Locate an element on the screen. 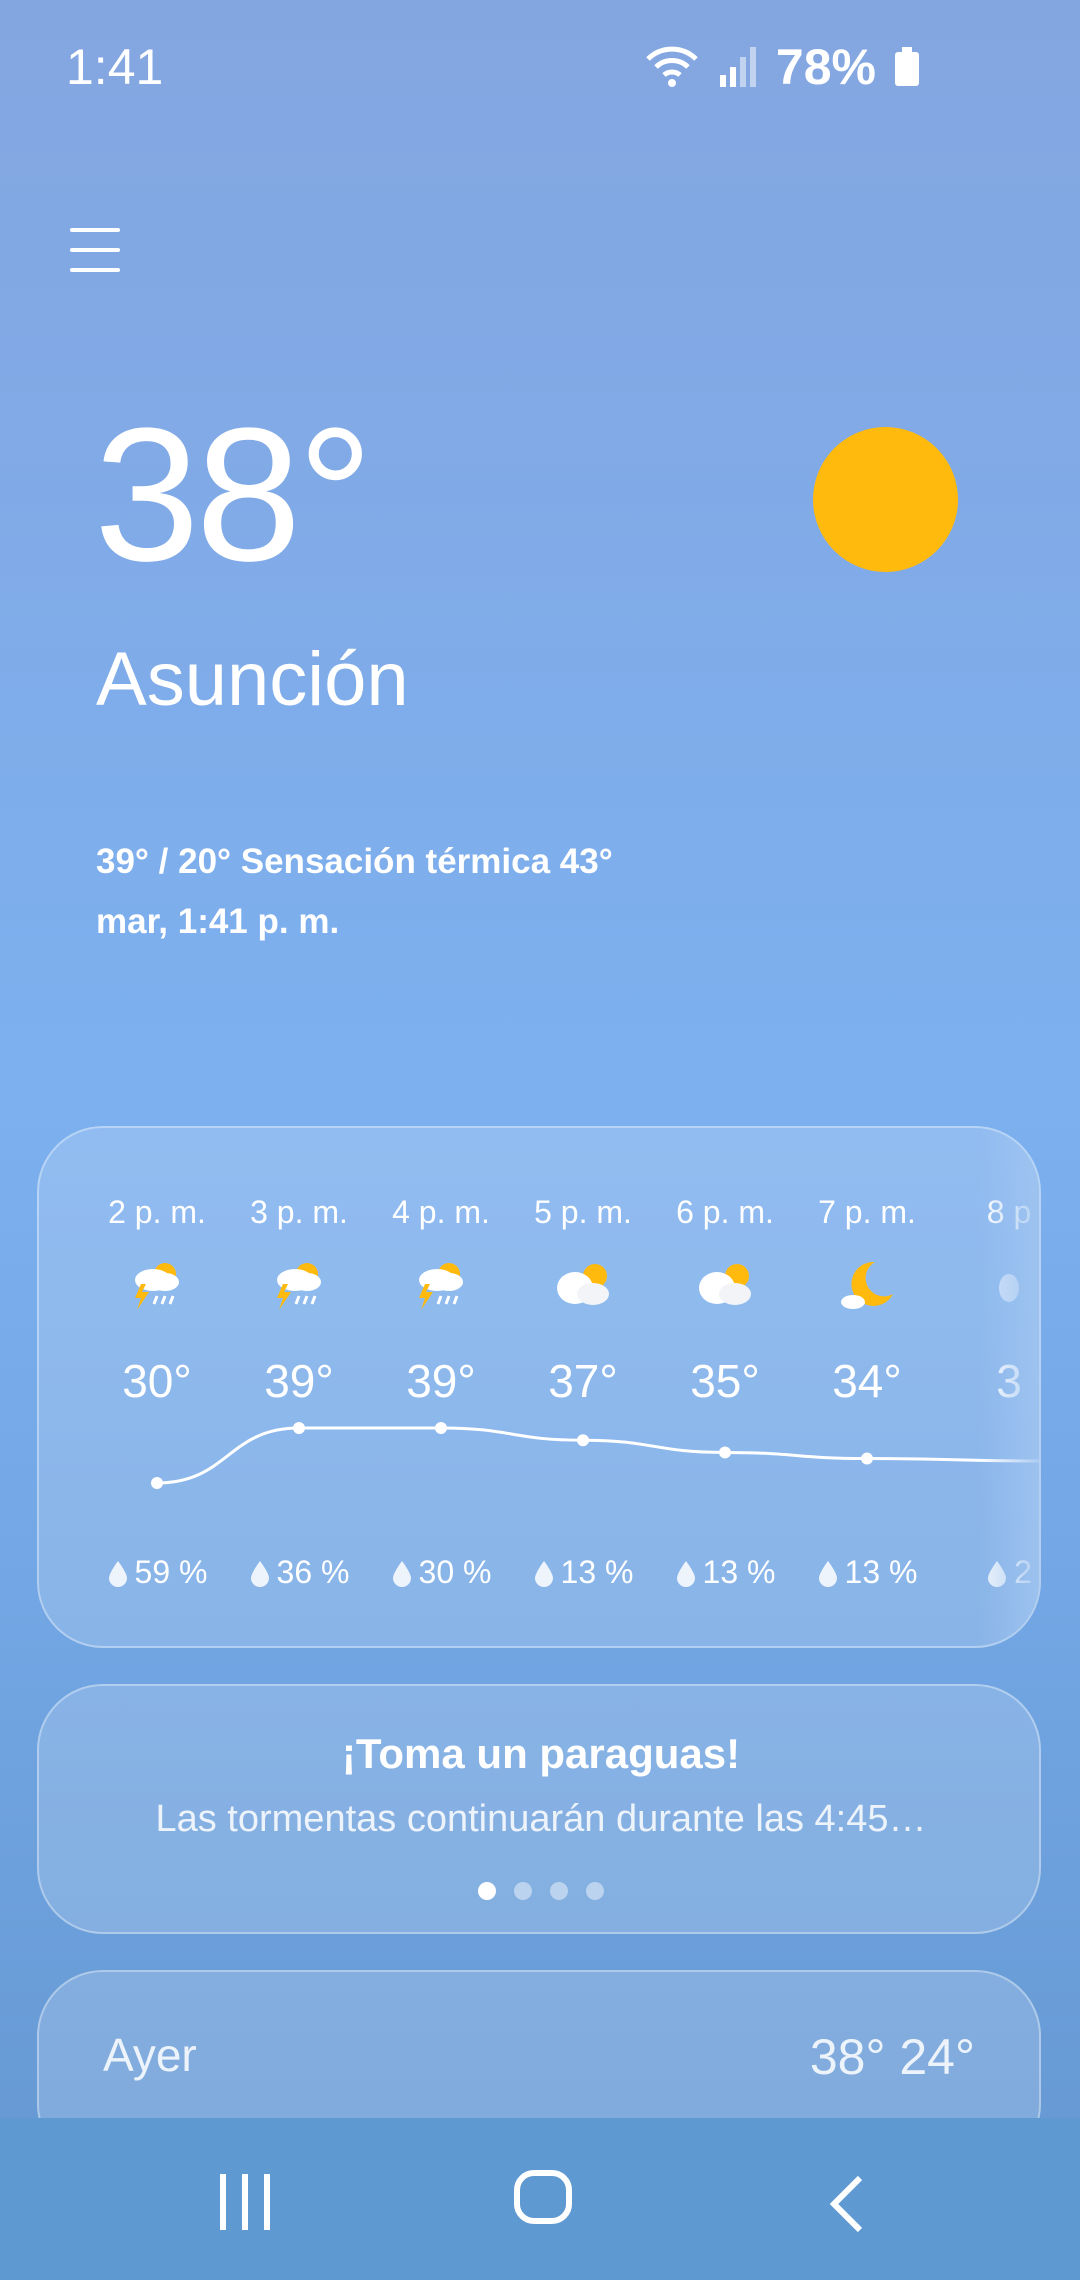 The height and width of the screenshot is (2280, 1080). precipitation: 36 % is located at coordinates (299, 1572).